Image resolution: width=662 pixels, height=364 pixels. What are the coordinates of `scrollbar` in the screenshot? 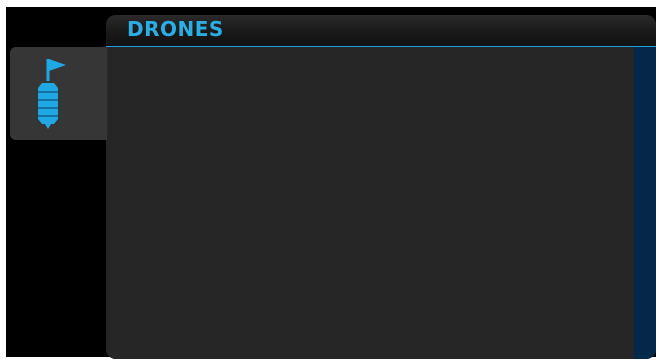 It's located at (645, 203).